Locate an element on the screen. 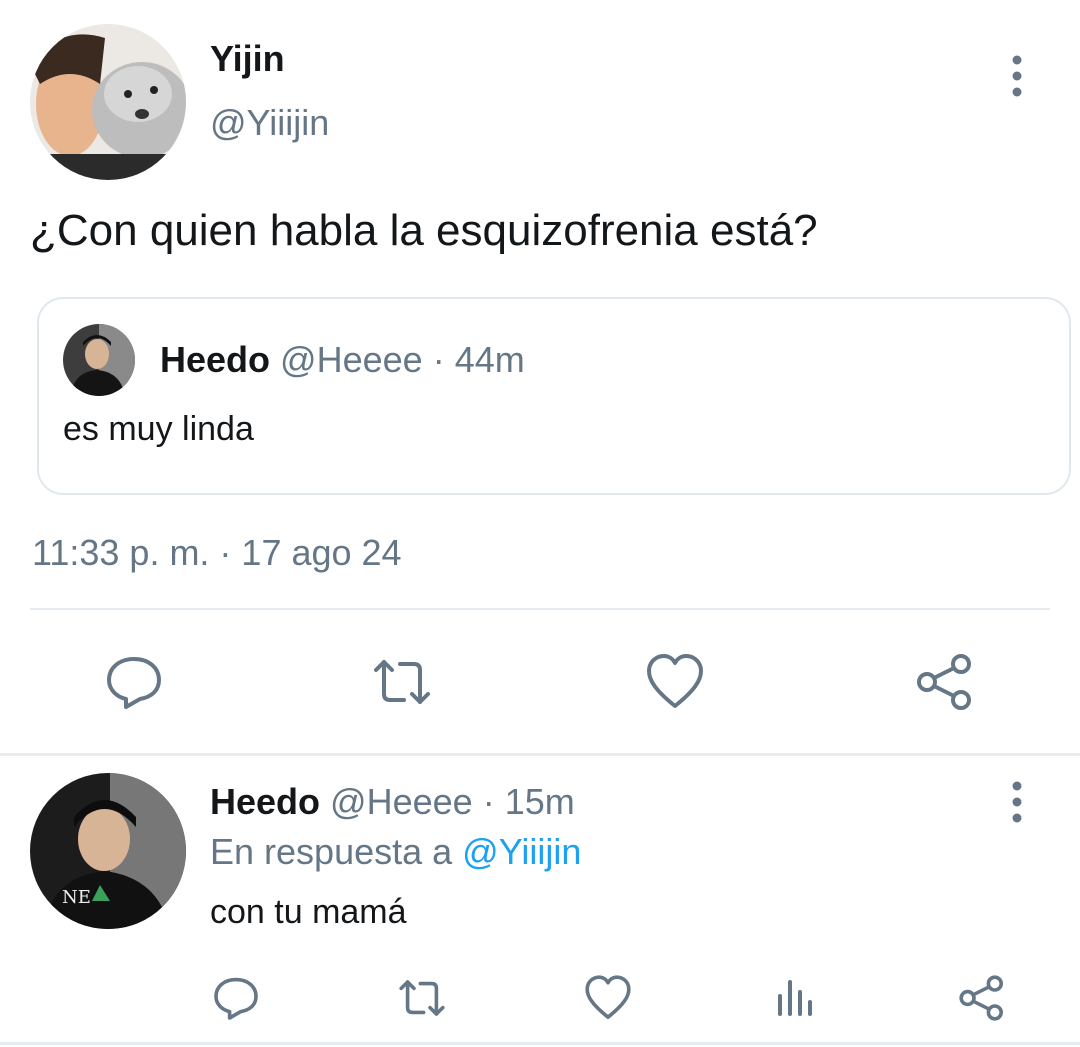  quoted-author-name: Heedo is located at coordinates (215, 359).